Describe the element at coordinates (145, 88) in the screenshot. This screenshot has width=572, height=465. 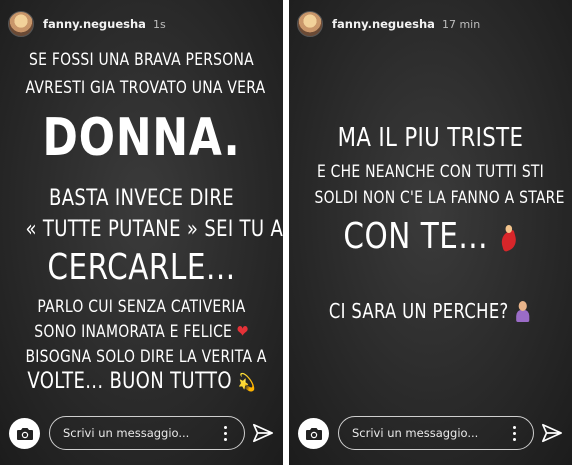
I see `story-text-line: AVRESTI GIA TROVATO UNA VERA` at that location.